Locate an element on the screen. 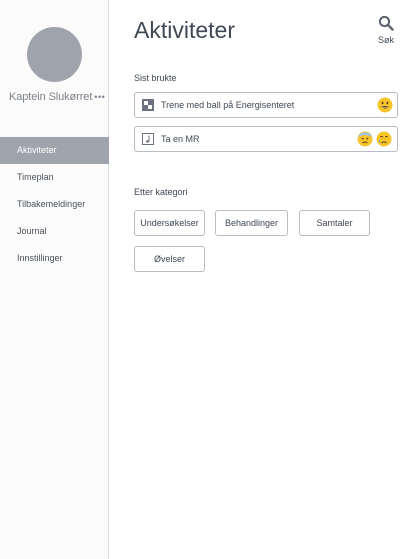  anxious-face-emoji is located at coordinates (365, 139).